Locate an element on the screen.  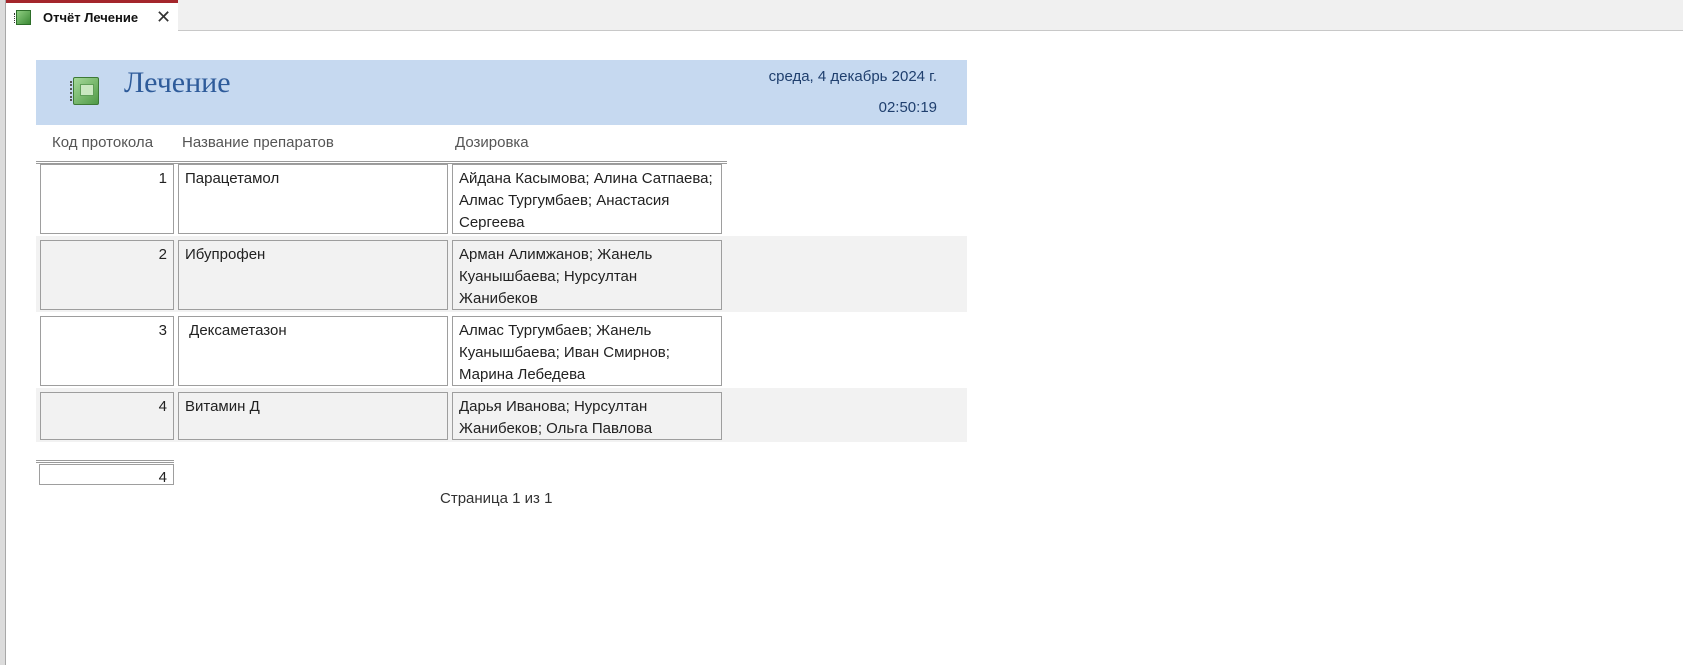
close-icon: ✕ is located at coordinates (163, 17).